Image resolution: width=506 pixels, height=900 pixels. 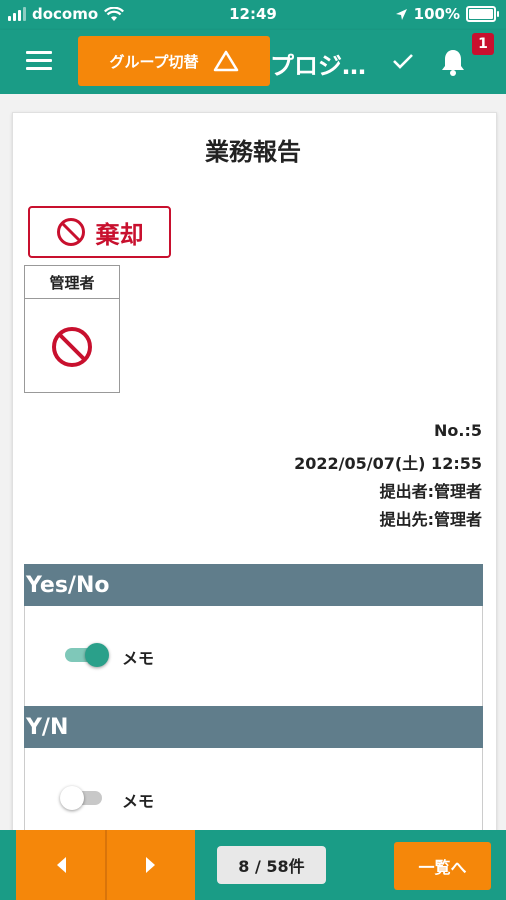 I want to click on group-switch-button: グループ切替, so click(x=174, y=61).